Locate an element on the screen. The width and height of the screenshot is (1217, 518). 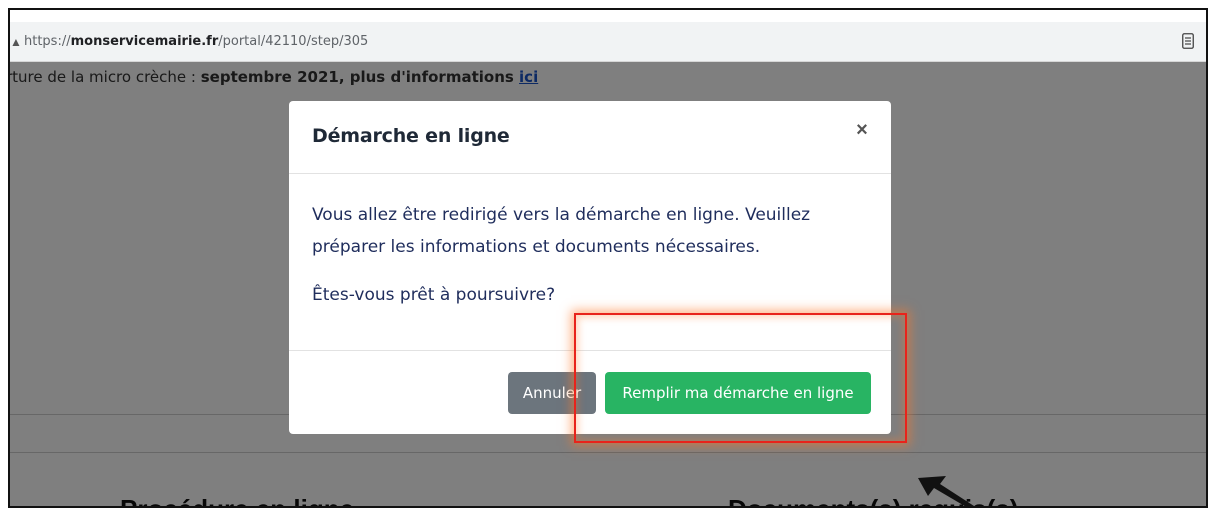
reader-mode-icon is located at coordinates (1188, 41).